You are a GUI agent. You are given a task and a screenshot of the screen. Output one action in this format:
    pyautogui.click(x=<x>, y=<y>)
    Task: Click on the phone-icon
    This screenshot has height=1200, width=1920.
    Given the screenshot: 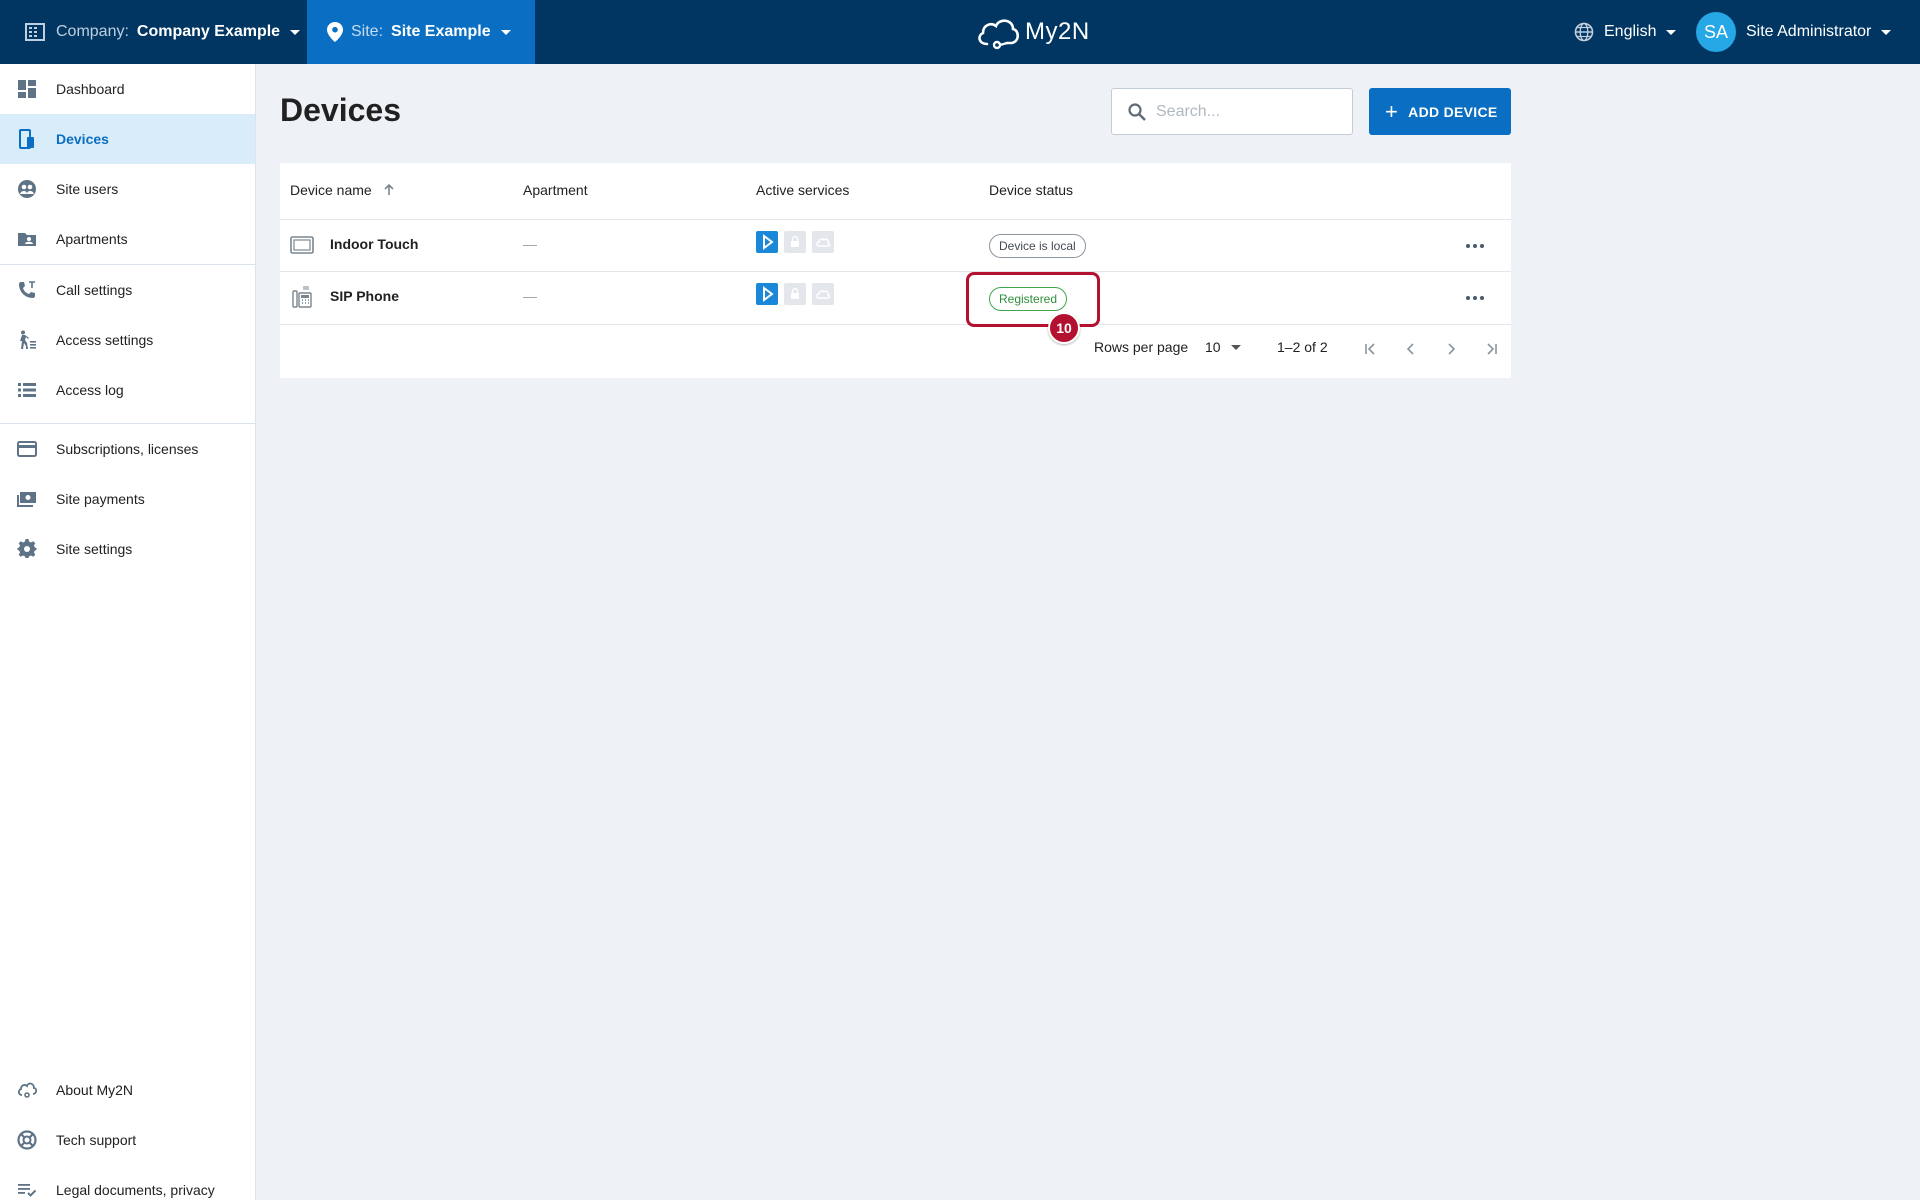 What is the action you would take?
    pyautogui.click(x=27, y=289)
    